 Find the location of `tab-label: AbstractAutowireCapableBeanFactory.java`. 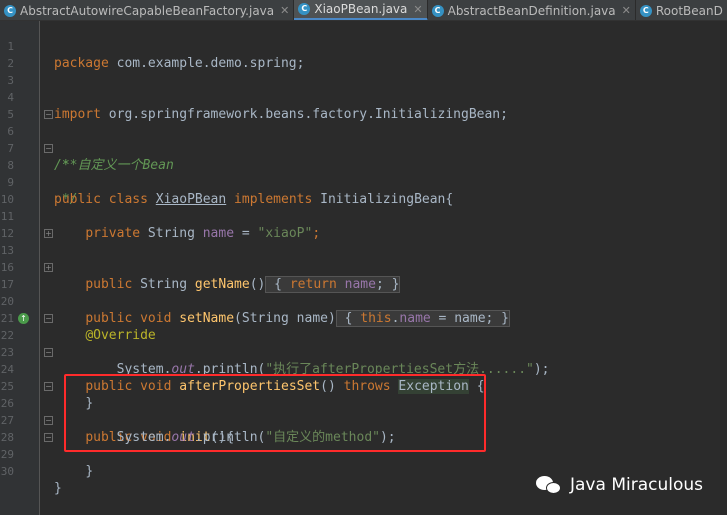

tab-label: AbstractAutowireCapableBeanFactory.java is located at coordinates (147, 10).